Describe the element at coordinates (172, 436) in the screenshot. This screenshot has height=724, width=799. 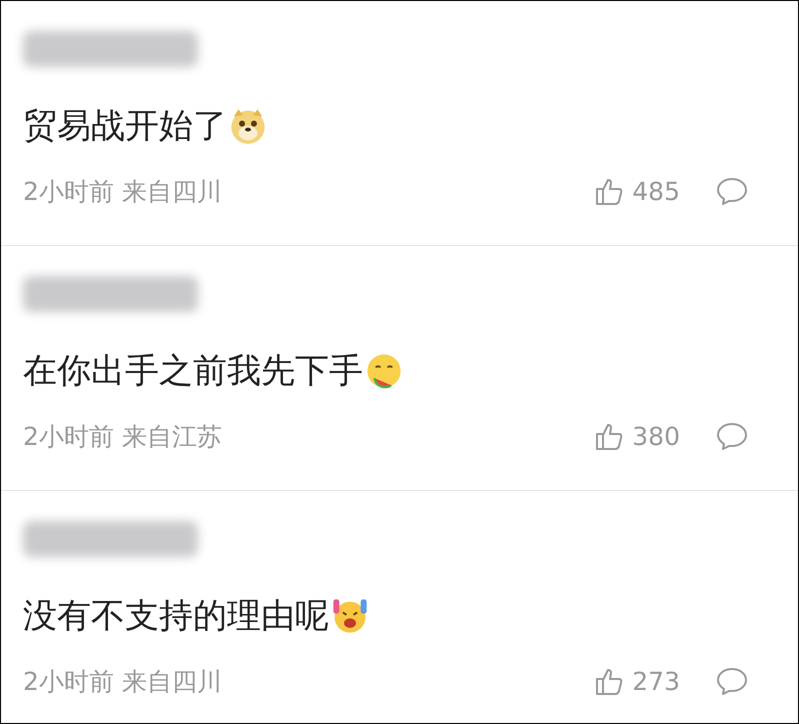
I see `comment-location: 来自江苏` at that location.